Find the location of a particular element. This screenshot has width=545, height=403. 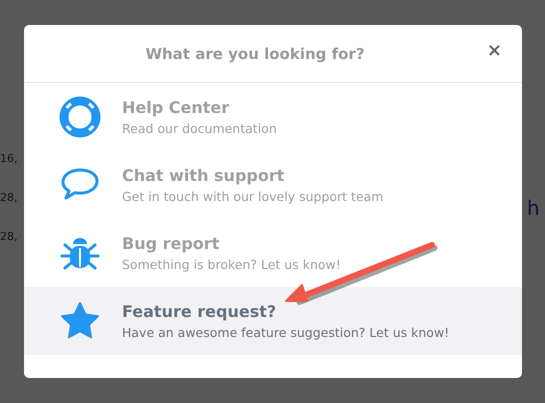

item-title: Chat with support is located at coordinates (204, 175).